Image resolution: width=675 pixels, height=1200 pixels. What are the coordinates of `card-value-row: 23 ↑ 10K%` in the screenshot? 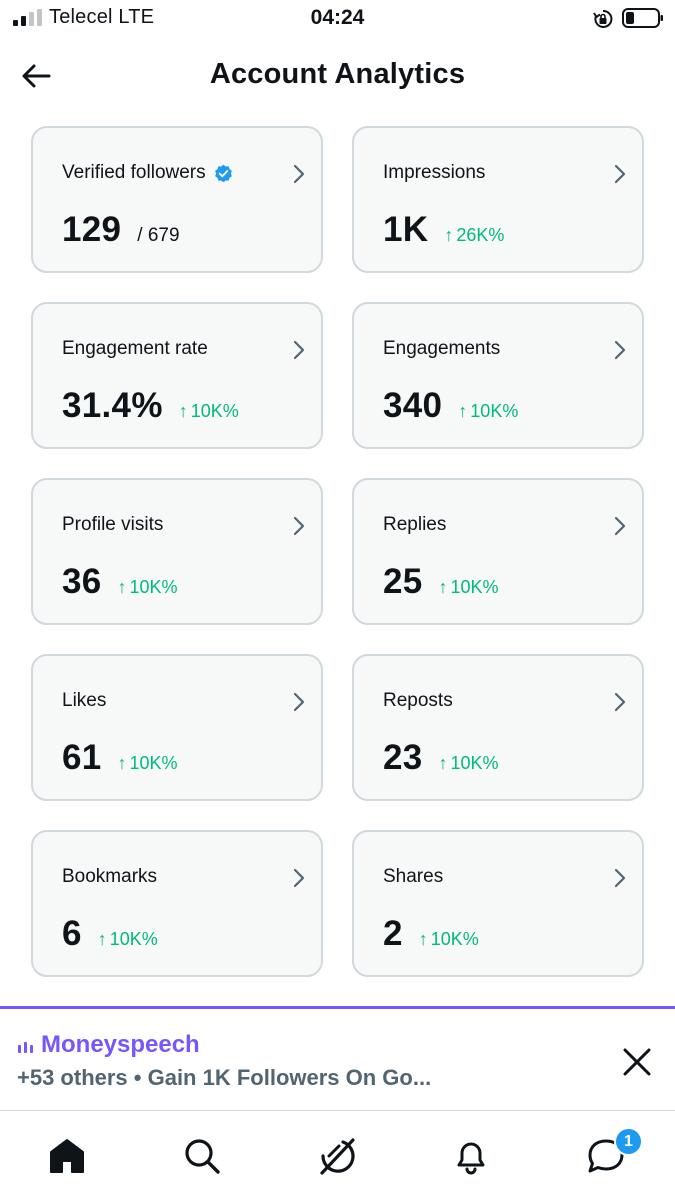 It's located at (441, 758).